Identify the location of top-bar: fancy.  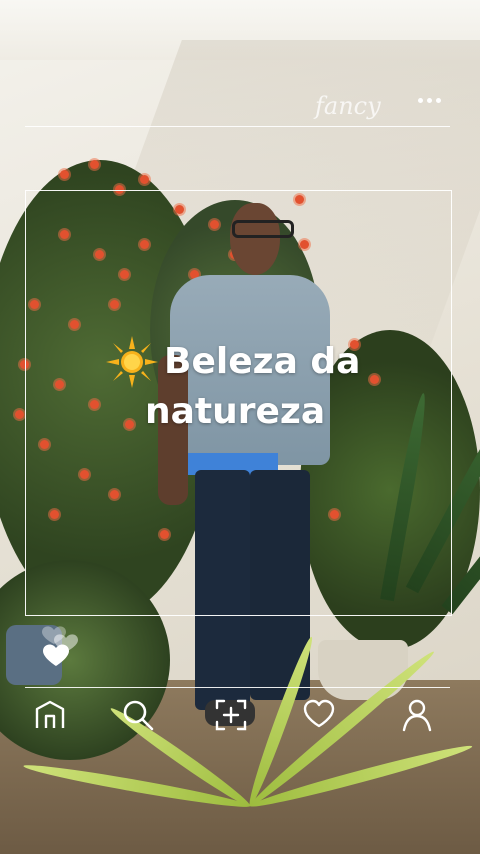
(237, 103).